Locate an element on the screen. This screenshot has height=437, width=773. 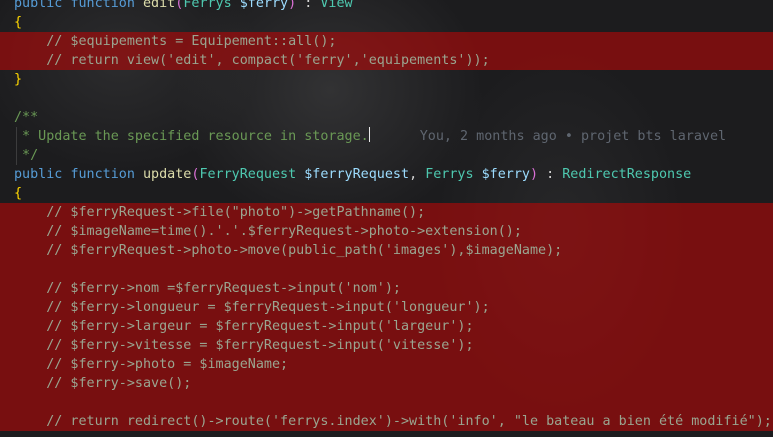
code-line: } is located at coordinates (386, 79).